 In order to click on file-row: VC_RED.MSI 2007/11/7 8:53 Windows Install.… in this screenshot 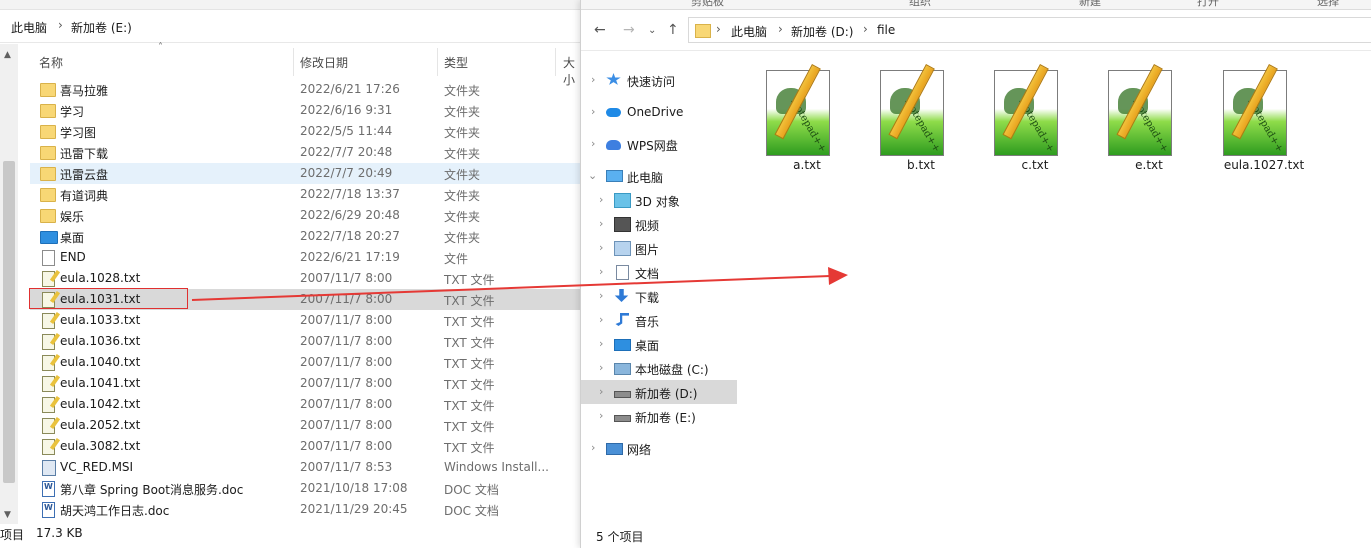, I will do `click(305, 467)`.